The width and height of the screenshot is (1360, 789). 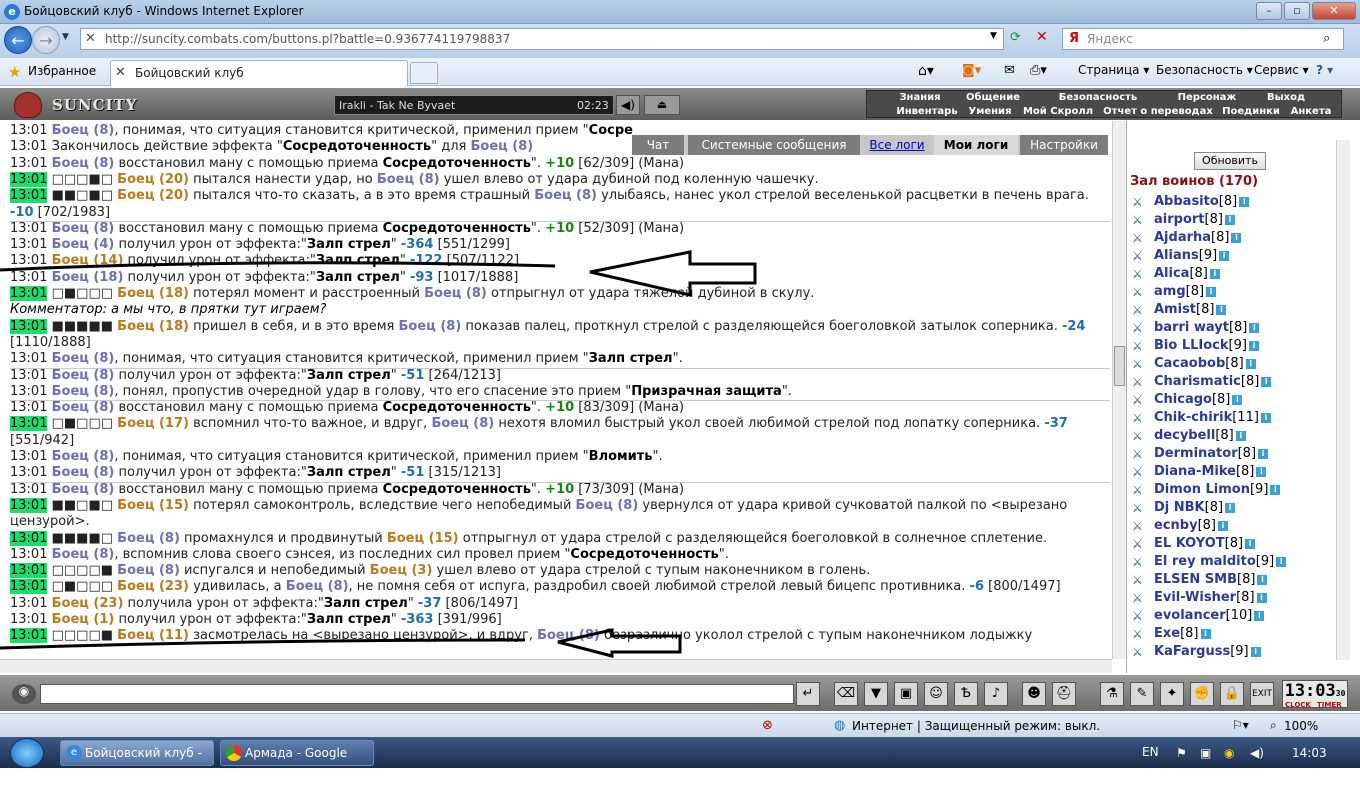 What do you see at coordinates (1184, 435) in the screenshot?
I see `user-name: decybell` at bounding box center [1184, 435].